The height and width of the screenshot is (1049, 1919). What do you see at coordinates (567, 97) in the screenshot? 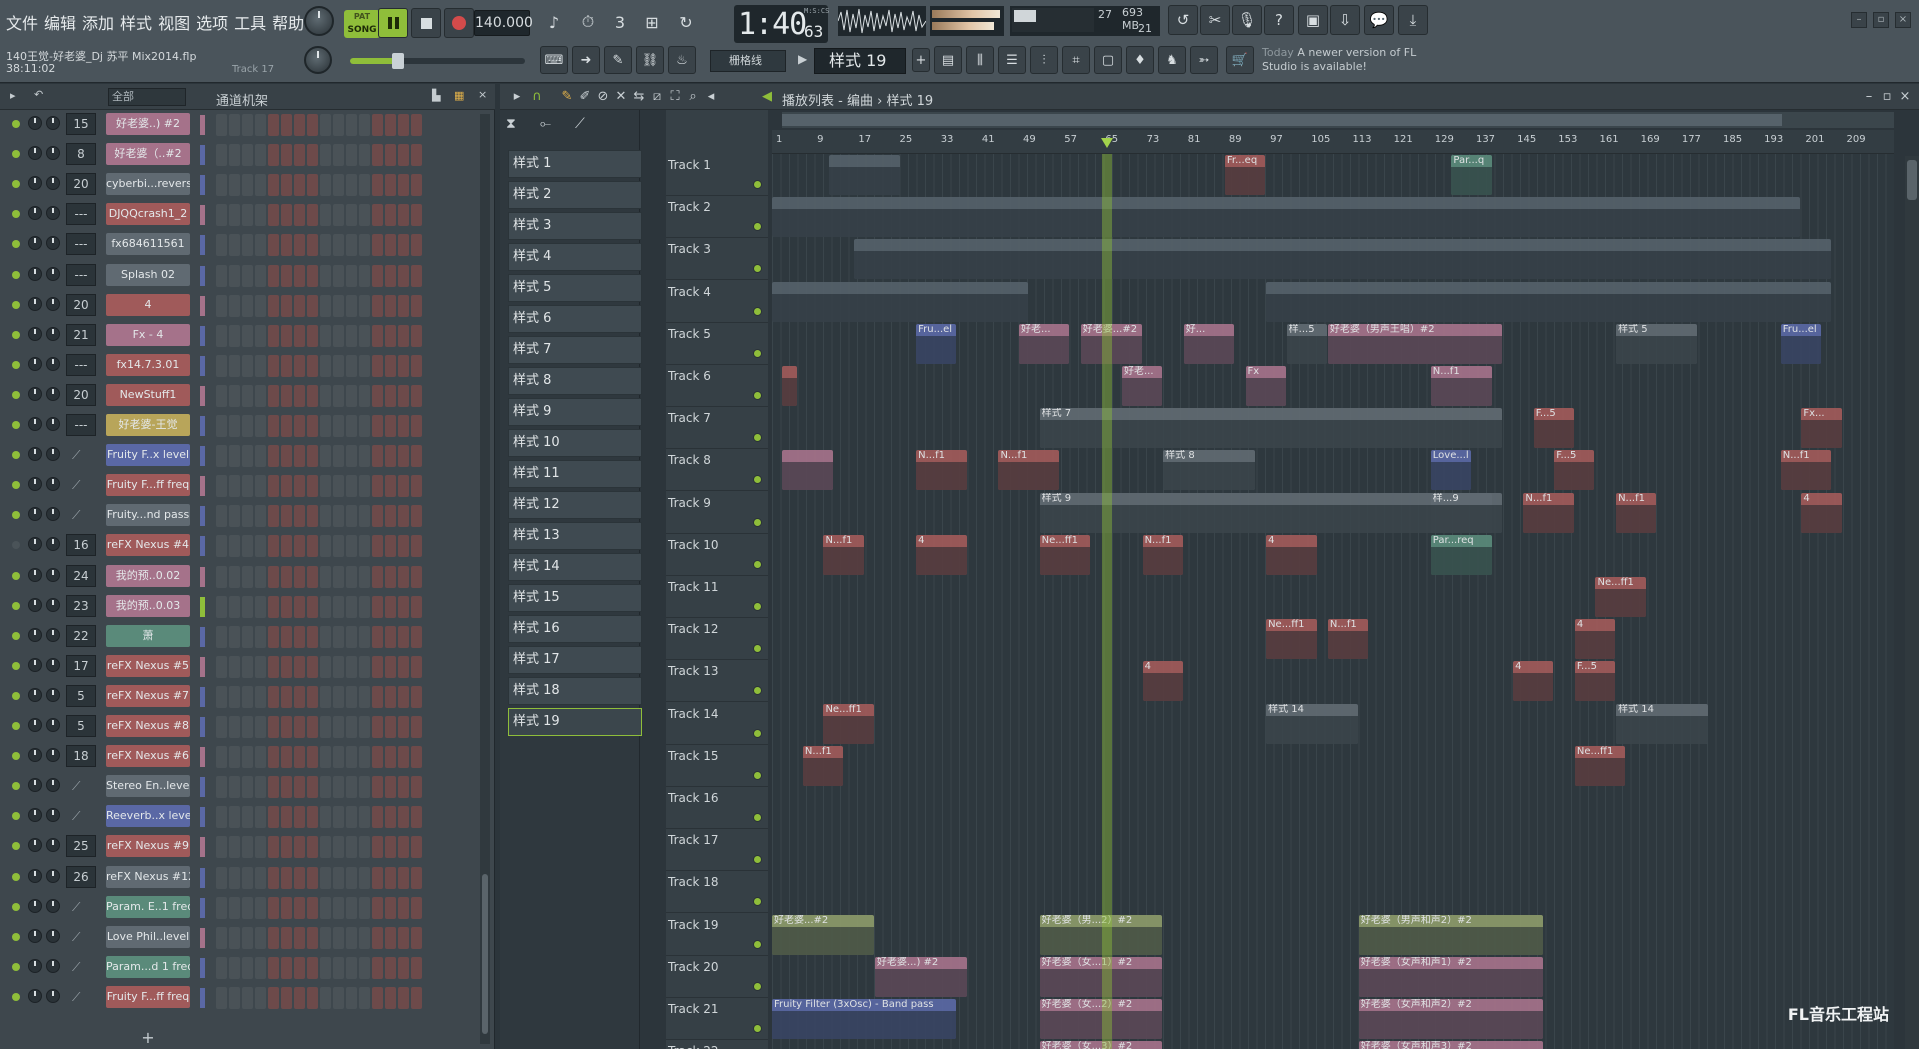
I see `draw-tool-icon: ✎` at bounding box center [567, 97].